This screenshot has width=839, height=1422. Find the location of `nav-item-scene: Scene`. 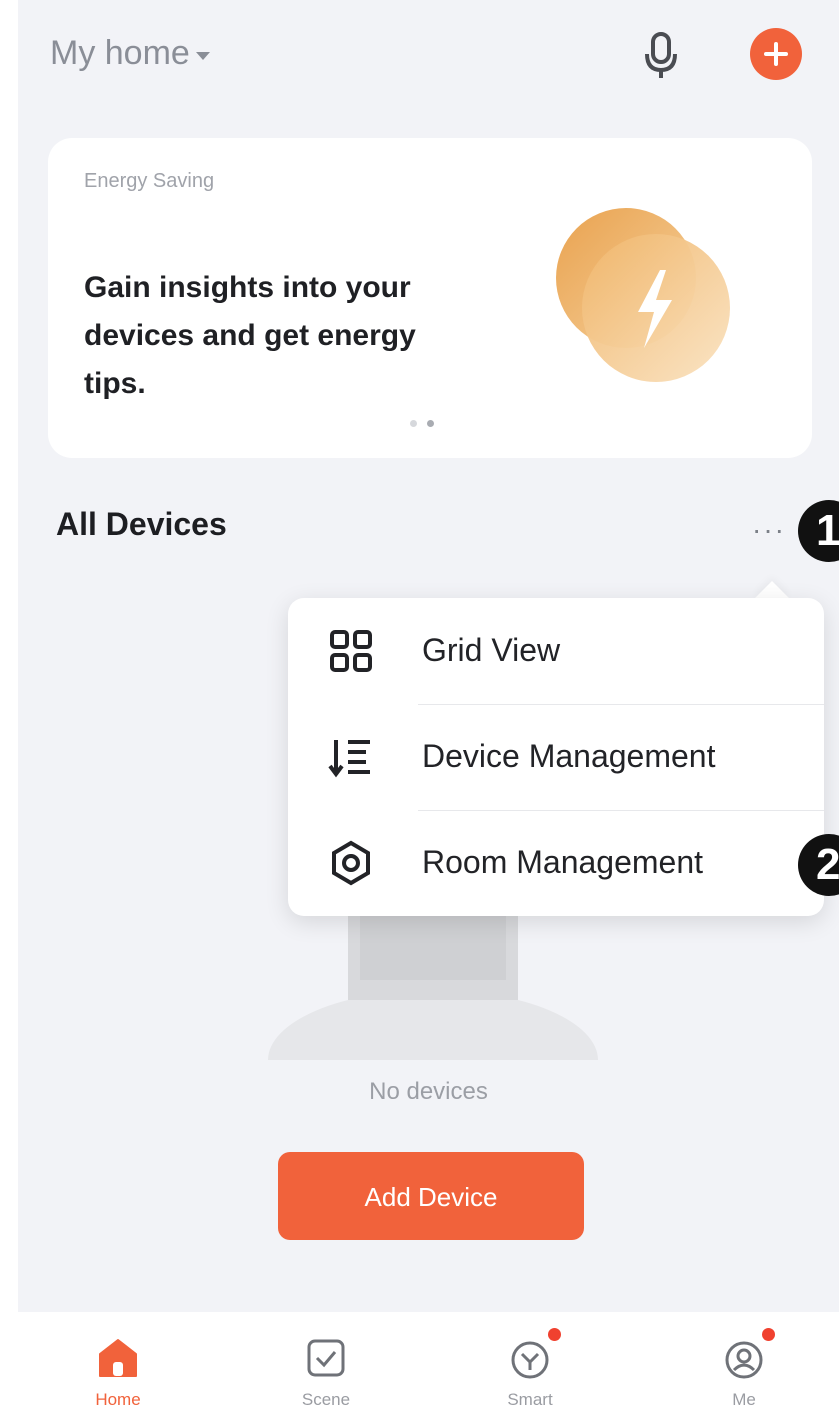

nav-item-scene: Scene is located at coordinates (326, 1371).